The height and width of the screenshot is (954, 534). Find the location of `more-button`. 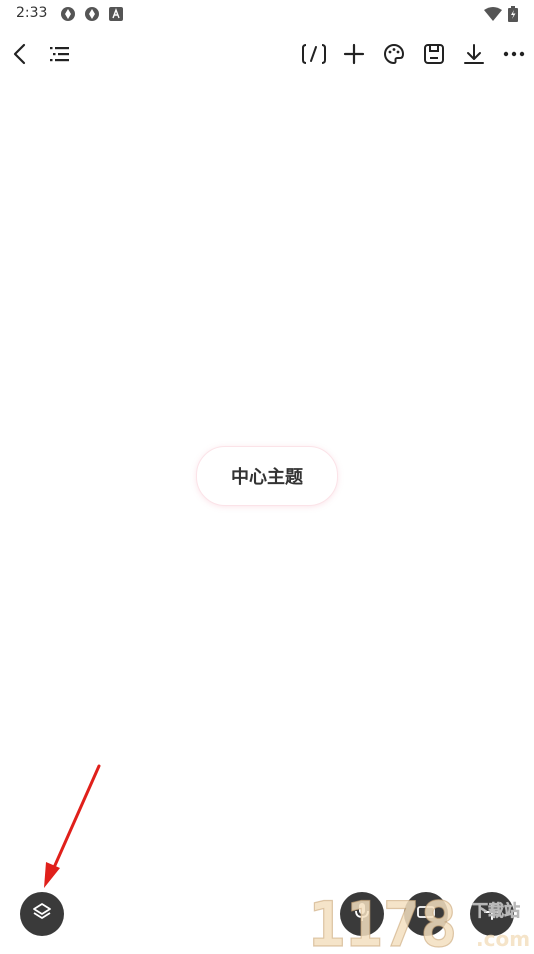

more-button is located at coordinates (514, 54).